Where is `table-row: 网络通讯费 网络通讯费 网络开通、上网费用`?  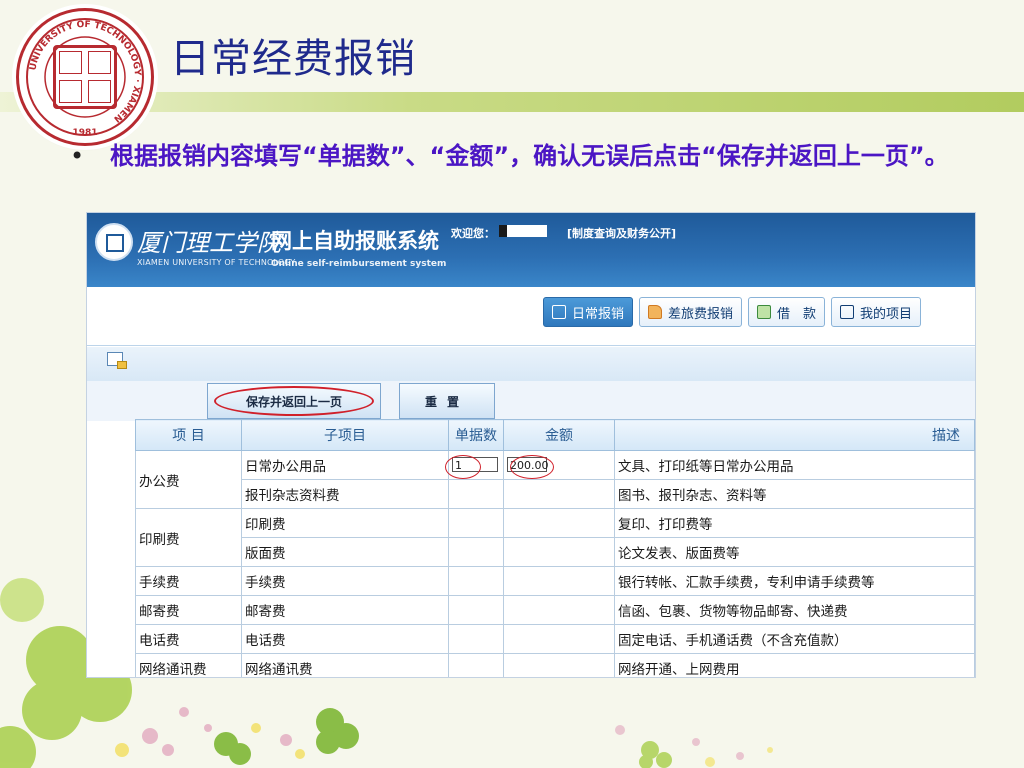 table-row: 网络通讯费 网络通讯费 网络开通、上网费用 is located at coordinates (555, 665).